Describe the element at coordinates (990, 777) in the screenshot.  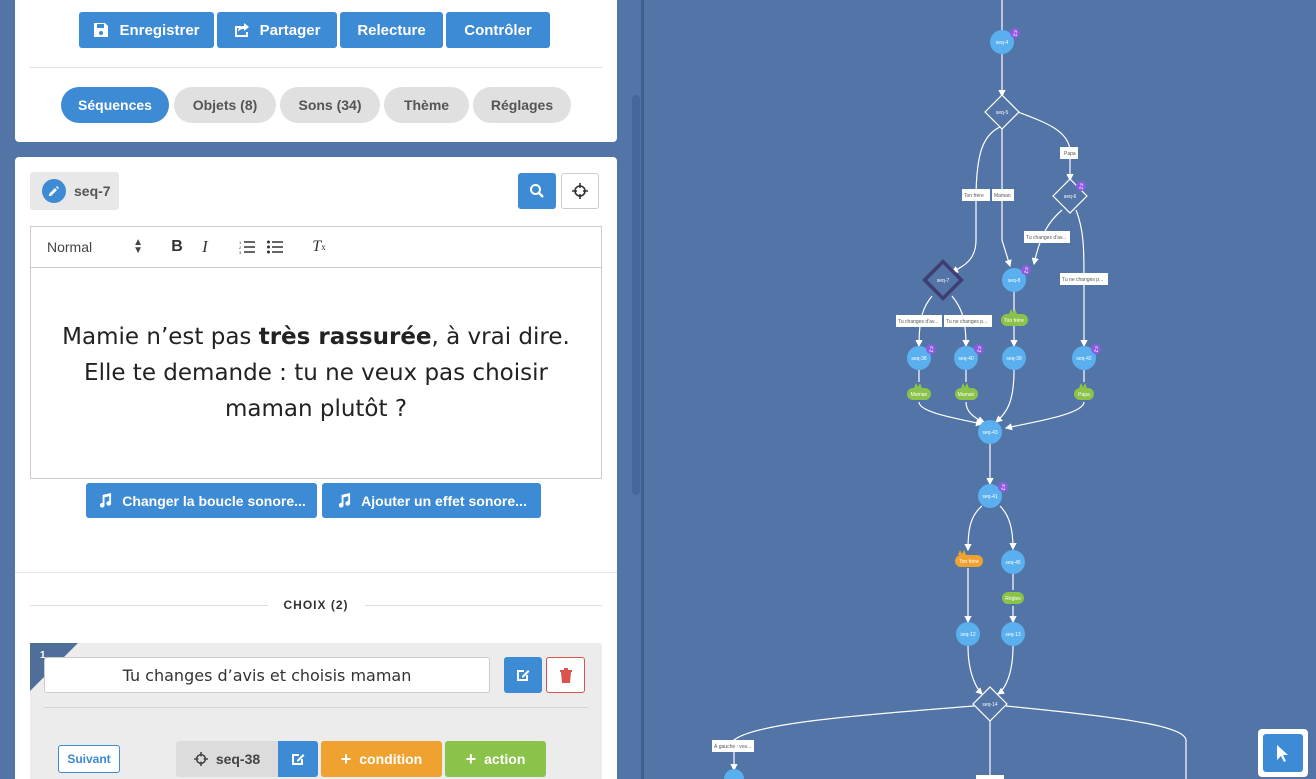
I see `graph-node-partial` at that location.